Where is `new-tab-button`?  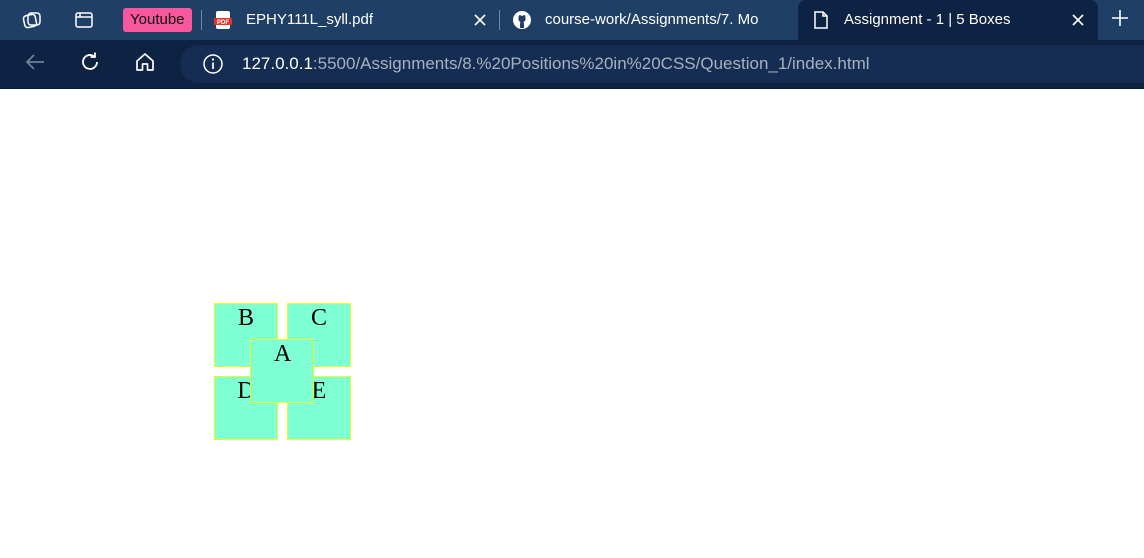 new-tab-button is located at coordinates (1120, 20).